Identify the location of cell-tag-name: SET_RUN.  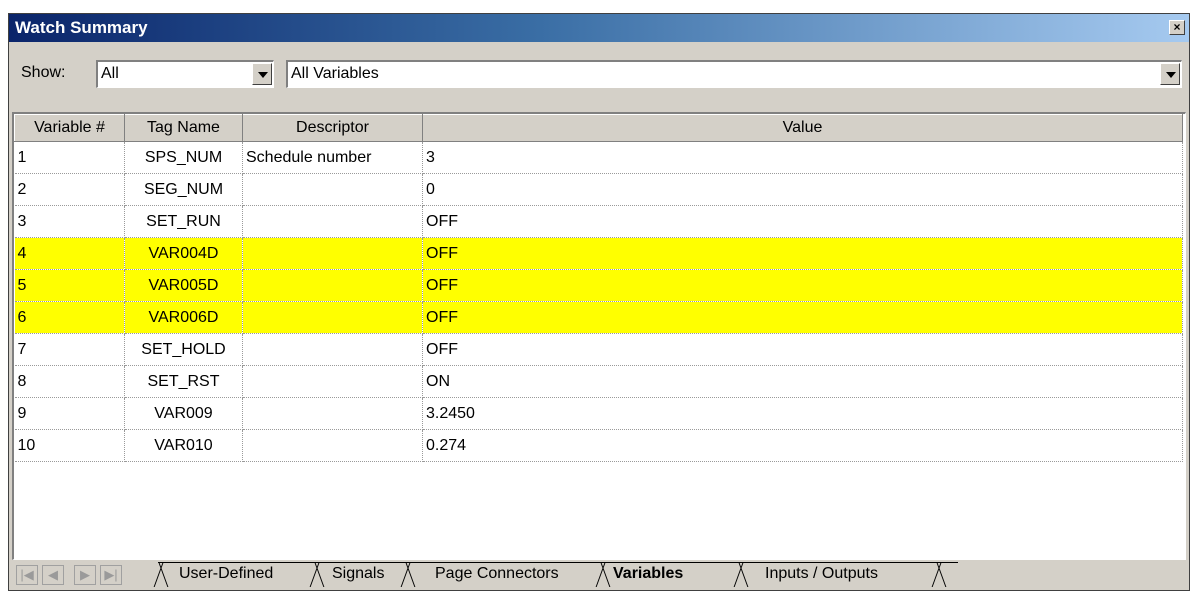
(183, 221).